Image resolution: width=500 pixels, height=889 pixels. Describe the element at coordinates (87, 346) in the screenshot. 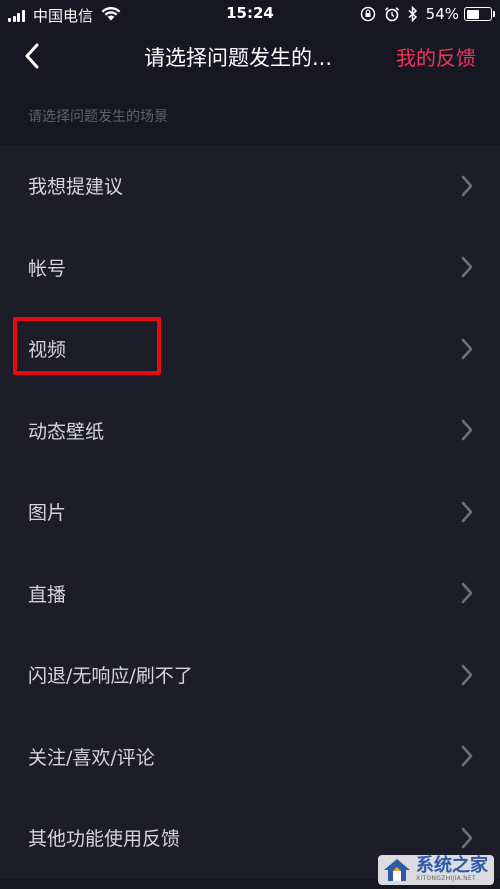

I see `highlight-annotation` at that location.